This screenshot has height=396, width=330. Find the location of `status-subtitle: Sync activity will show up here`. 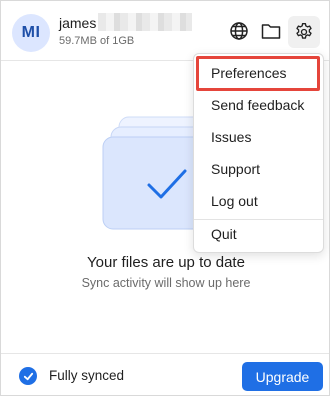

status-subtitle: Sync activity will show up here is located at coordinates (166, 283).